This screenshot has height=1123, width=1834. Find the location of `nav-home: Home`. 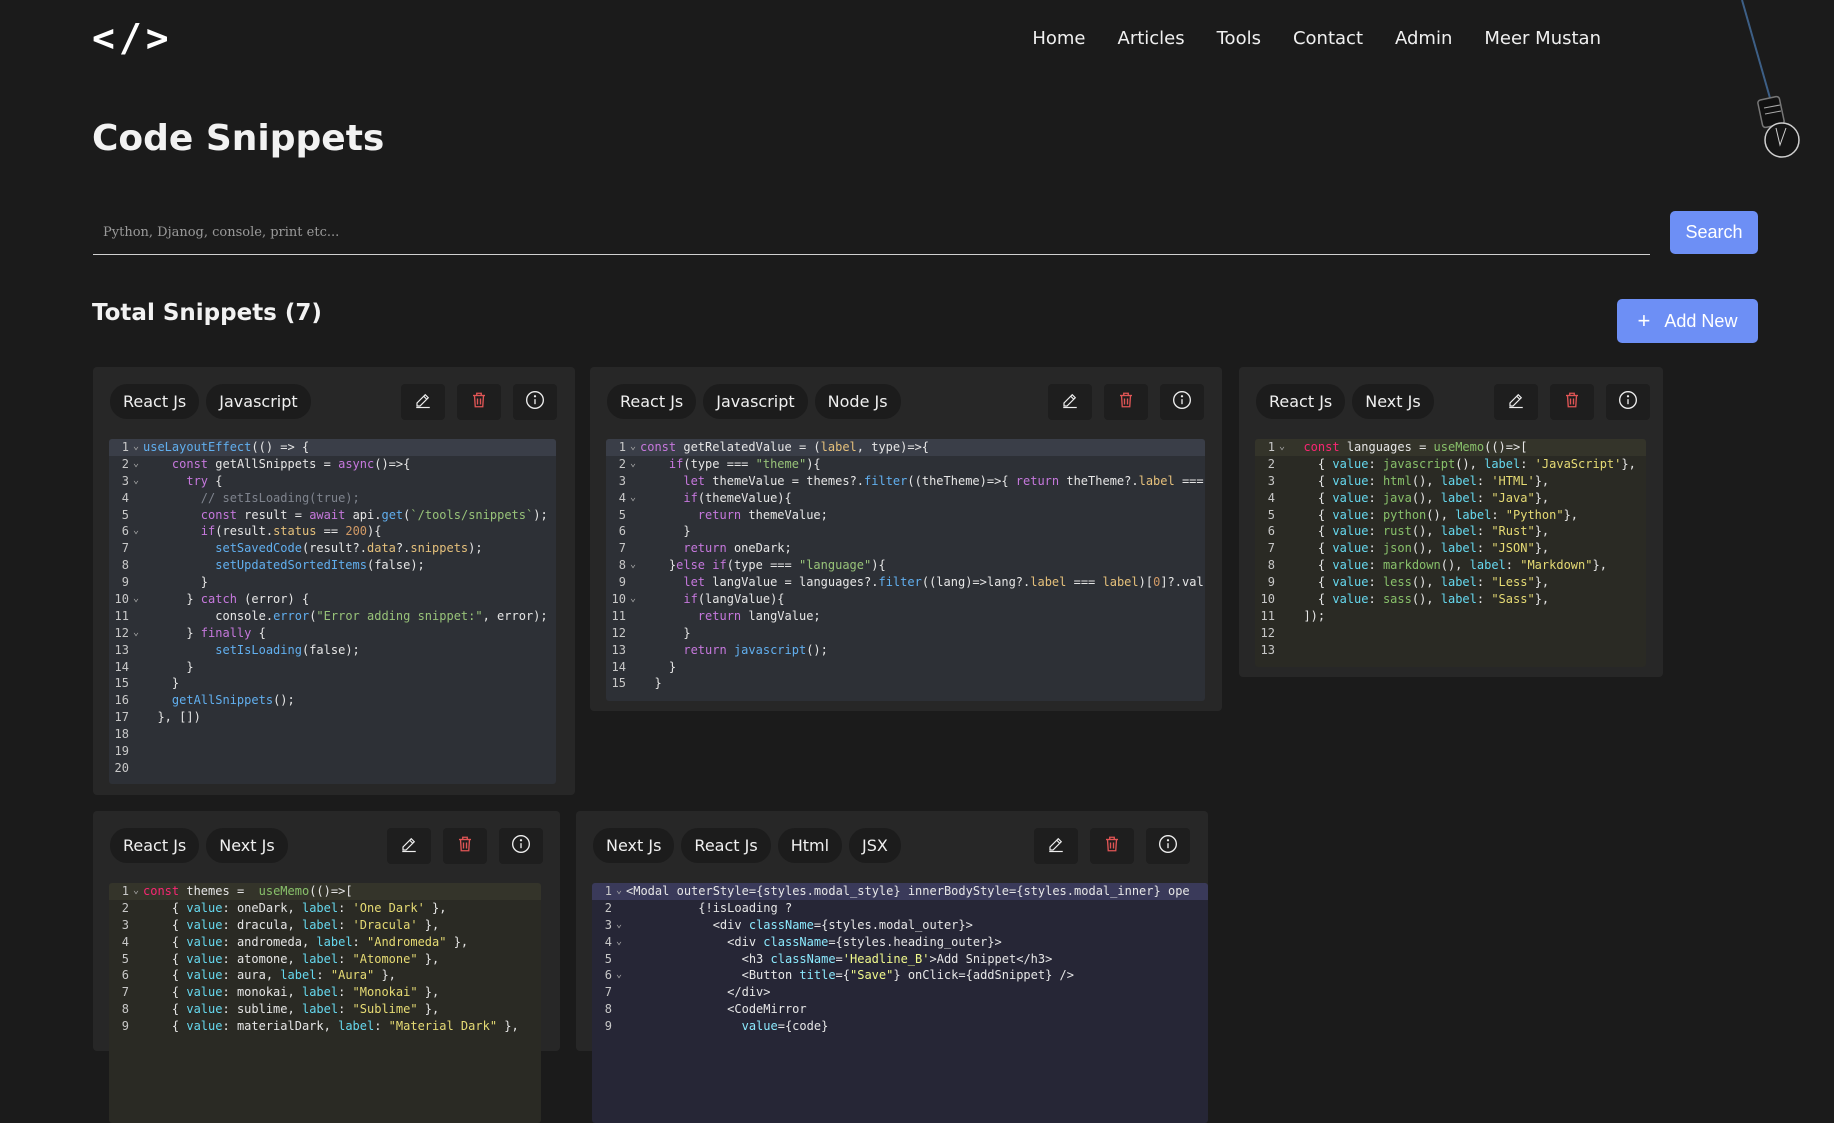

nav-home: Home is located at coordinates (1058, 38).